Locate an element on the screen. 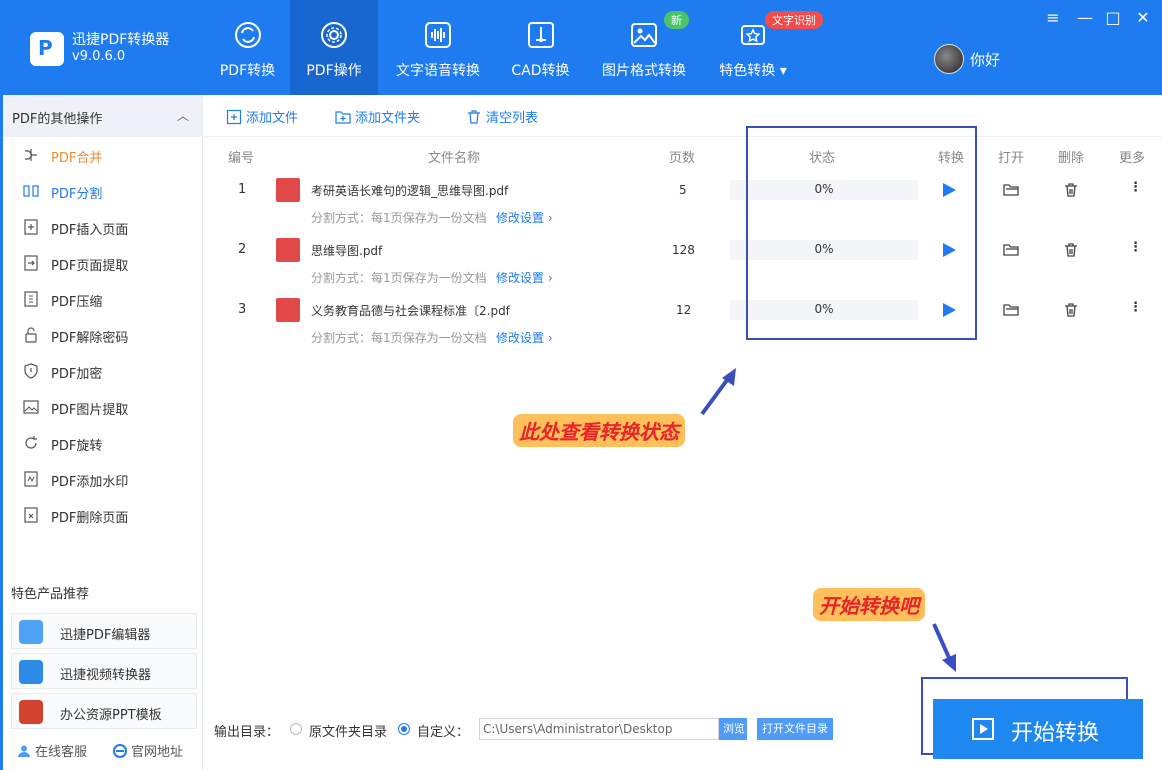 This screenshot has height=770, width=1162. sidebar-title: PDF的其他操作 is located at coordinates (57, 119).